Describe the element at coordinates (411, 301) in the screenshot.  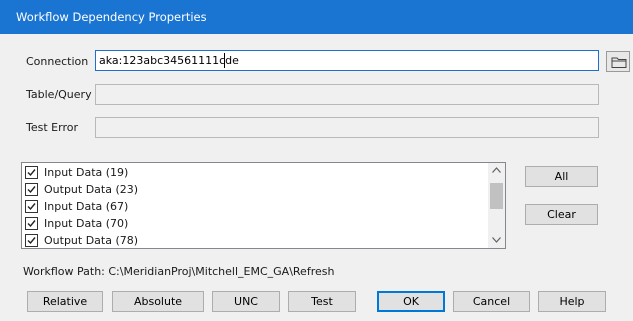
I see `ok-button: OK` at that location.